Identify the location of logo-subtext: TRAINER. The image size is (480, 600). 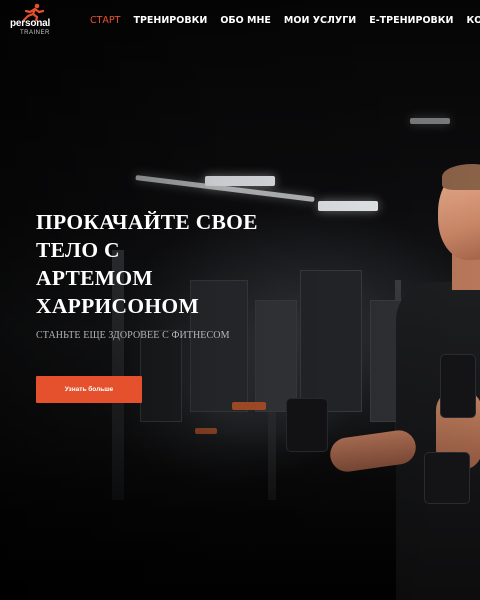
(35, 33).